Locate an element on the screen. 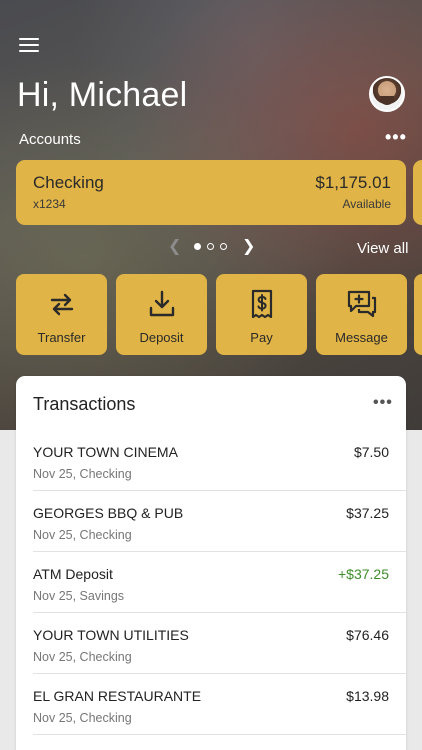  account-balance-status: Available is located at coordinates (366, 204).